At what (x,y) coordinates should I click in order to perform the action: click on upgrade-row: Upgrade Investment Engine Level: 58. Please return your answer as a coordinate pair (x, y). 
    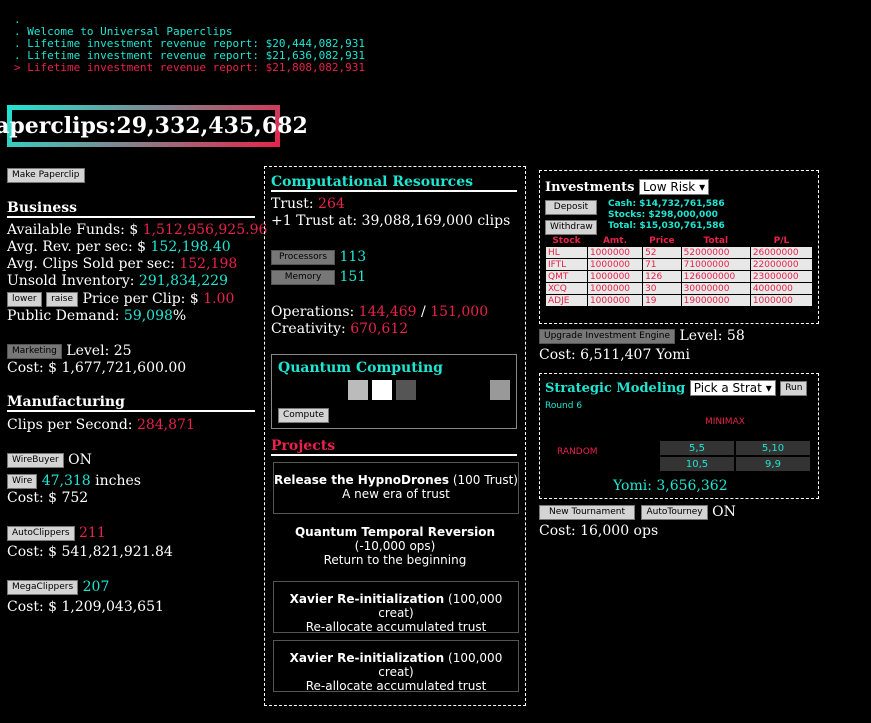
    Looking at the image, I should click on (642, 336).